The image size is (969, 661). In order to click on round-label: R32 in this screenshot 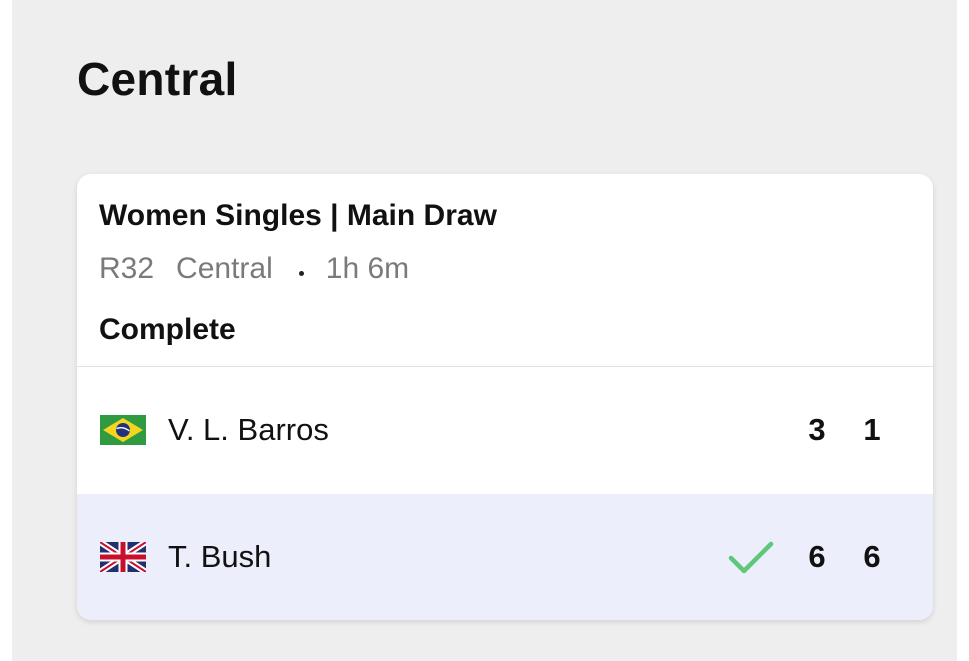, I will do `click(127, 268)`.